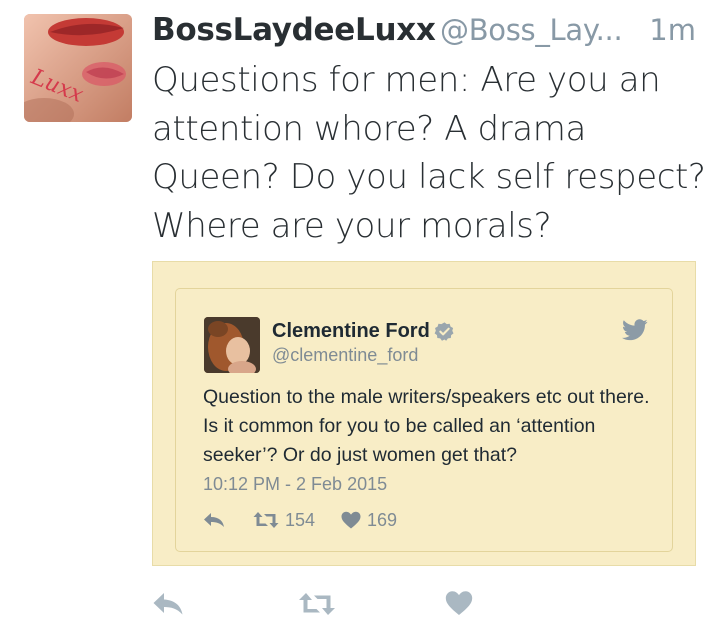 The width and height of the screenshot is (720, 639). Describe the element at coordinates (168, 604) in the screenshot. I see `reply-button` at that location.